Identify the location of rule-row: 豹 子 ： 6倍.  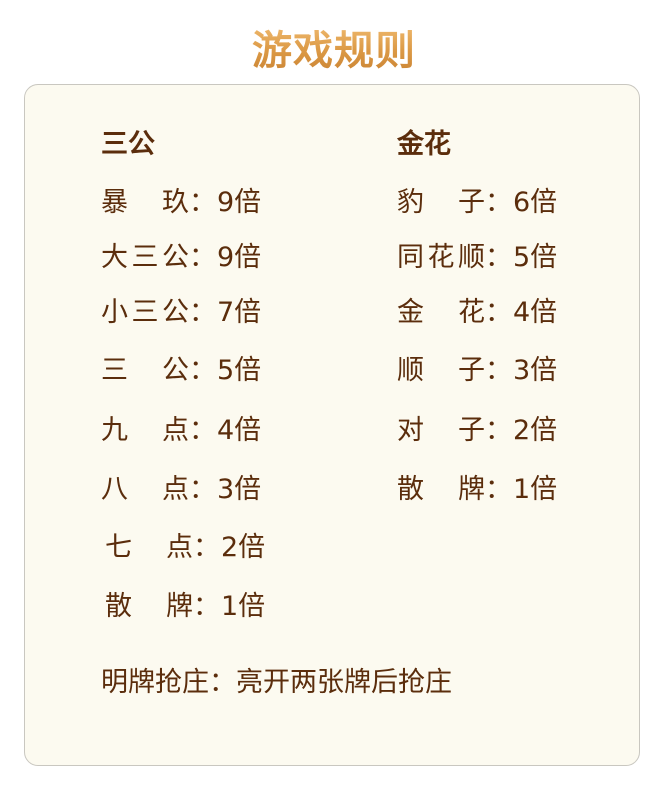
(512, 203).